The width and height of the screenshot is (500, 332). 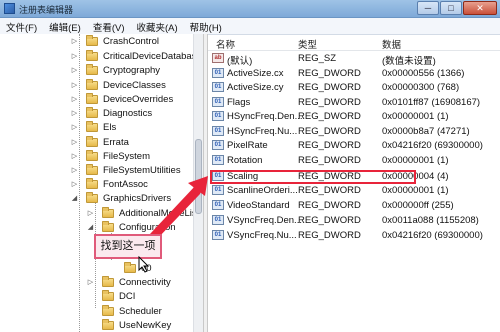 I want to click on mouse-cursor-icon, so click(x=144, y=264).